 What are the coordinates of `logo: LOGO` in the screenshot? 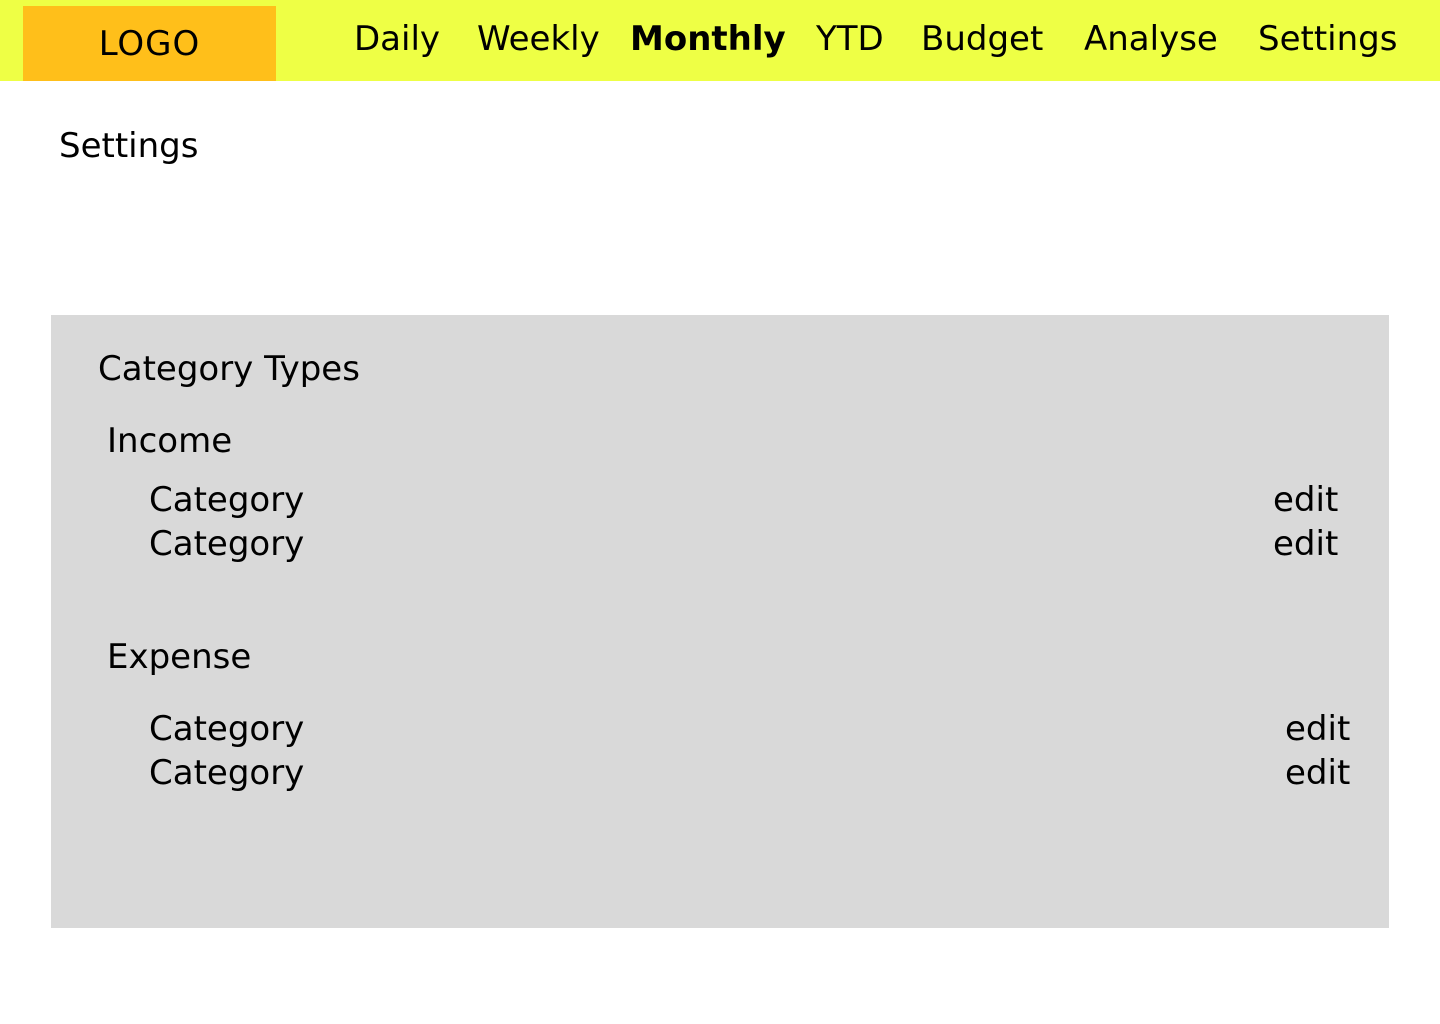 It's located at (149, 43).